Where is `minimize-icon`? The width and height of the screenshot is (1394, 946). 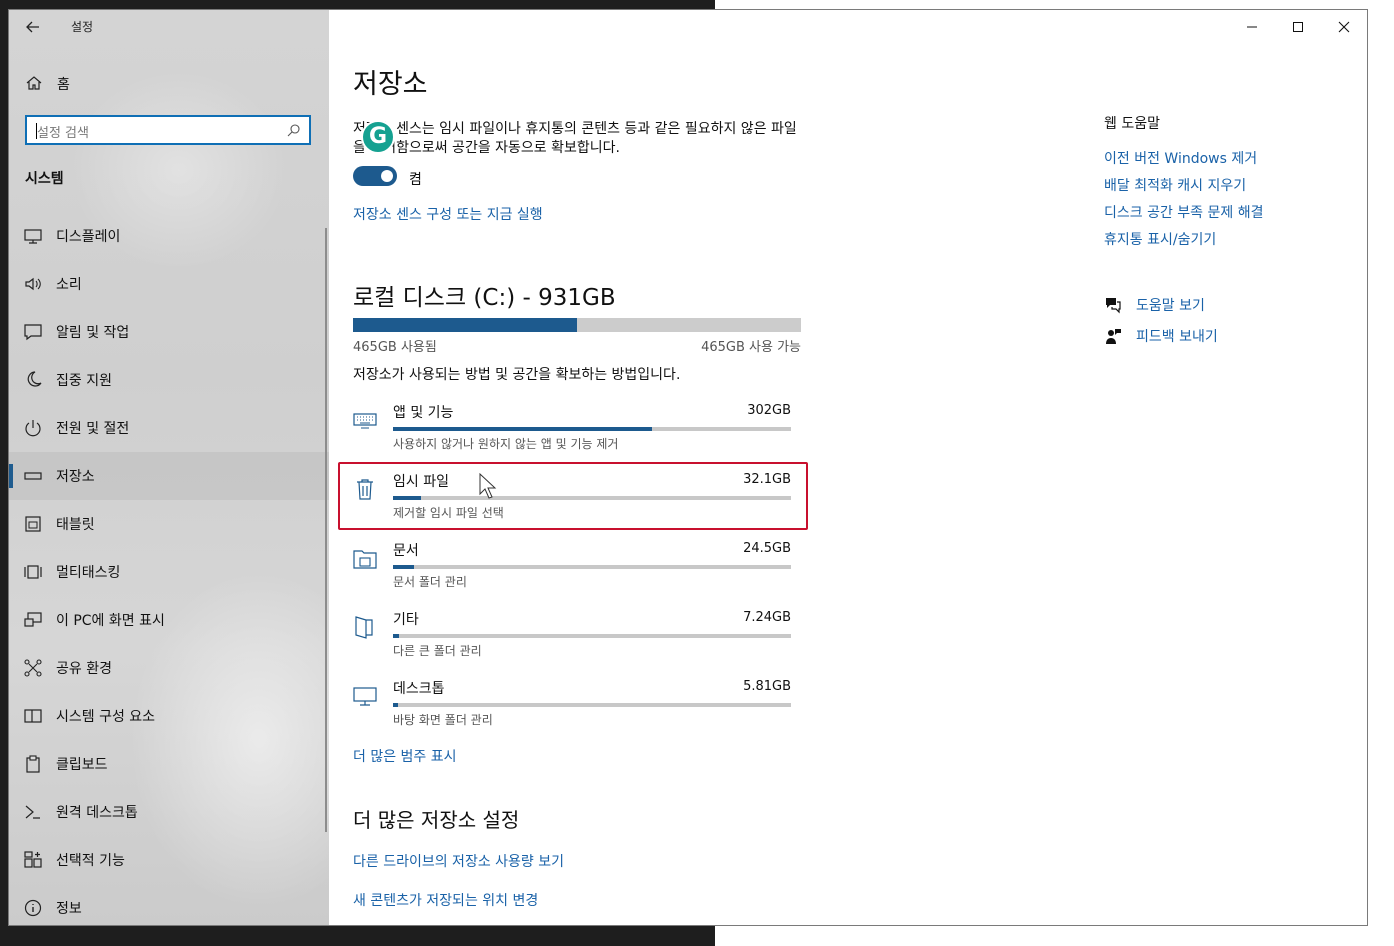
minimize-icon is located at coordinates (1252, 27).